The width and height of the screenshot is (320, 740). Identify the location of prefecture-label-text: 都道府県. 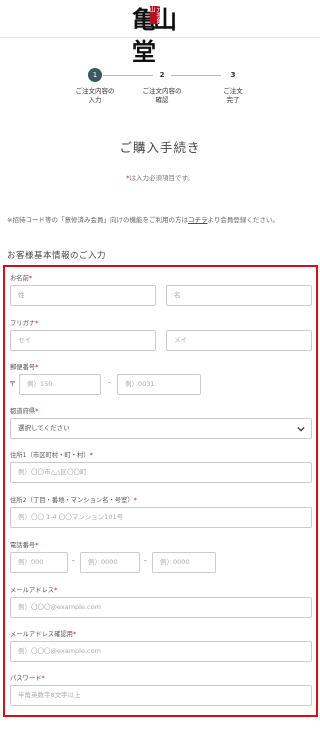
(23, 411).